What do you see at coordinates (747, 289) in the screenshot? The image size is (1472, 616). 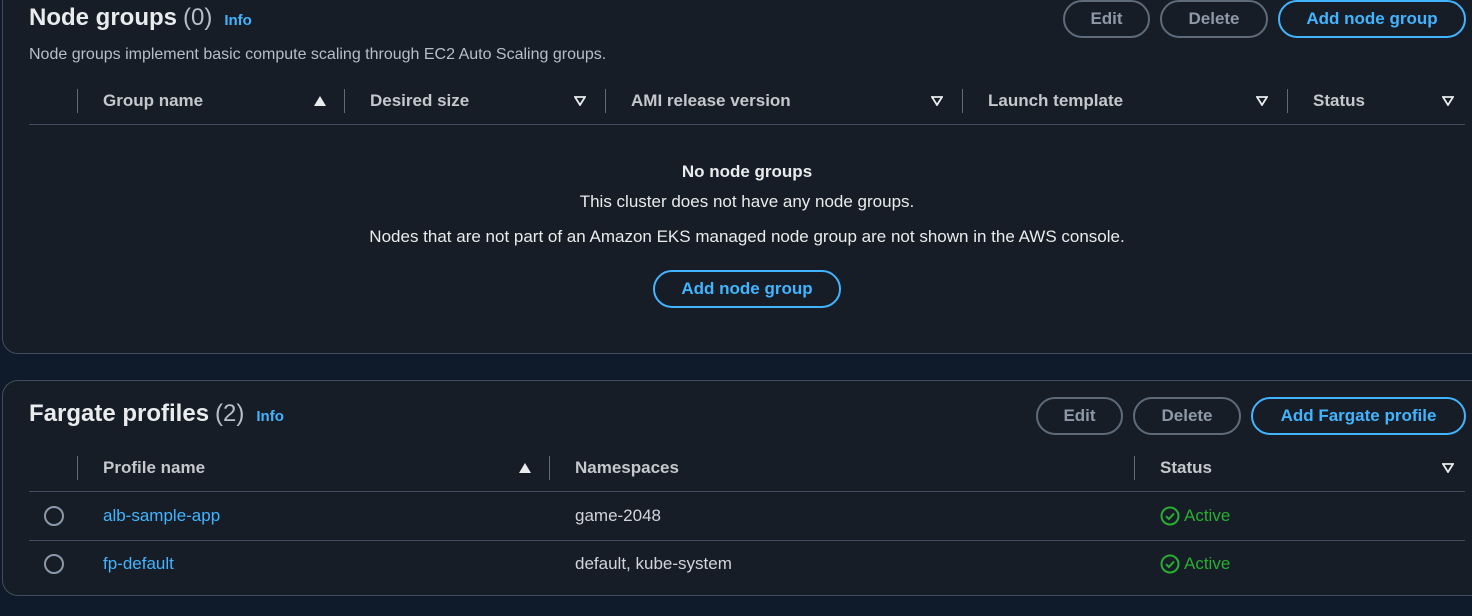 I see `empty-state-add-node-group-button: Add node group` at bounding box center [747, 289].